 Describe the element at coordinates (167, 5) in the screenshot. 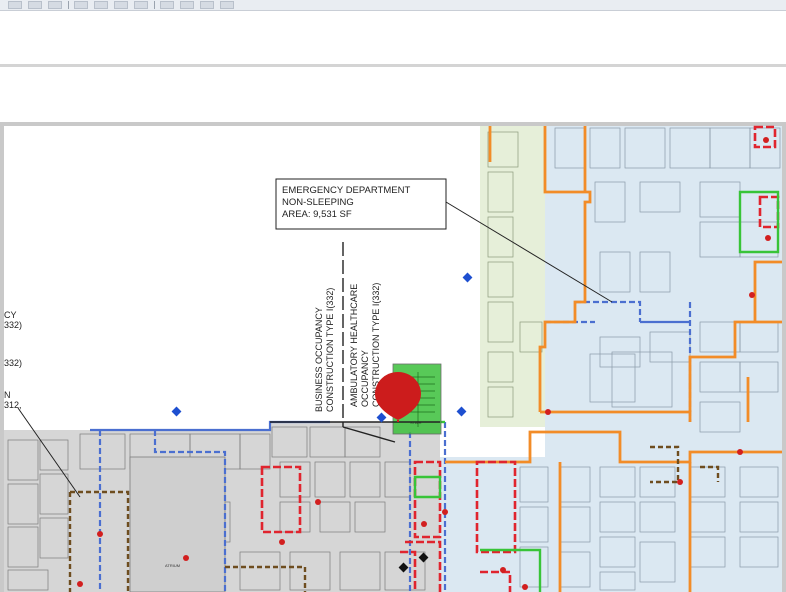

I see `print-icon` at that location.